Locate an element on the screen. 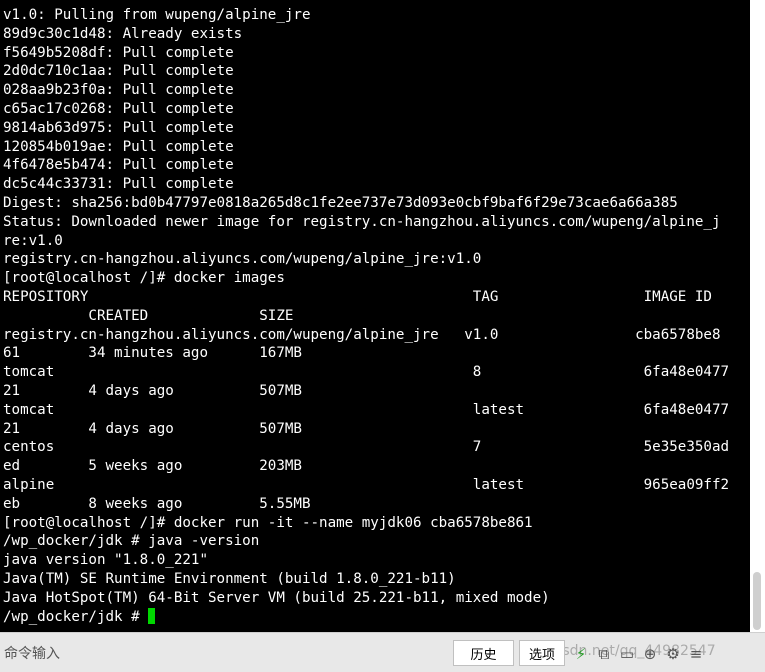 This screenshot has width=765, height=672. terminal-line-text: centos 7 5e35e350ad is located at coordinates (366, 447).